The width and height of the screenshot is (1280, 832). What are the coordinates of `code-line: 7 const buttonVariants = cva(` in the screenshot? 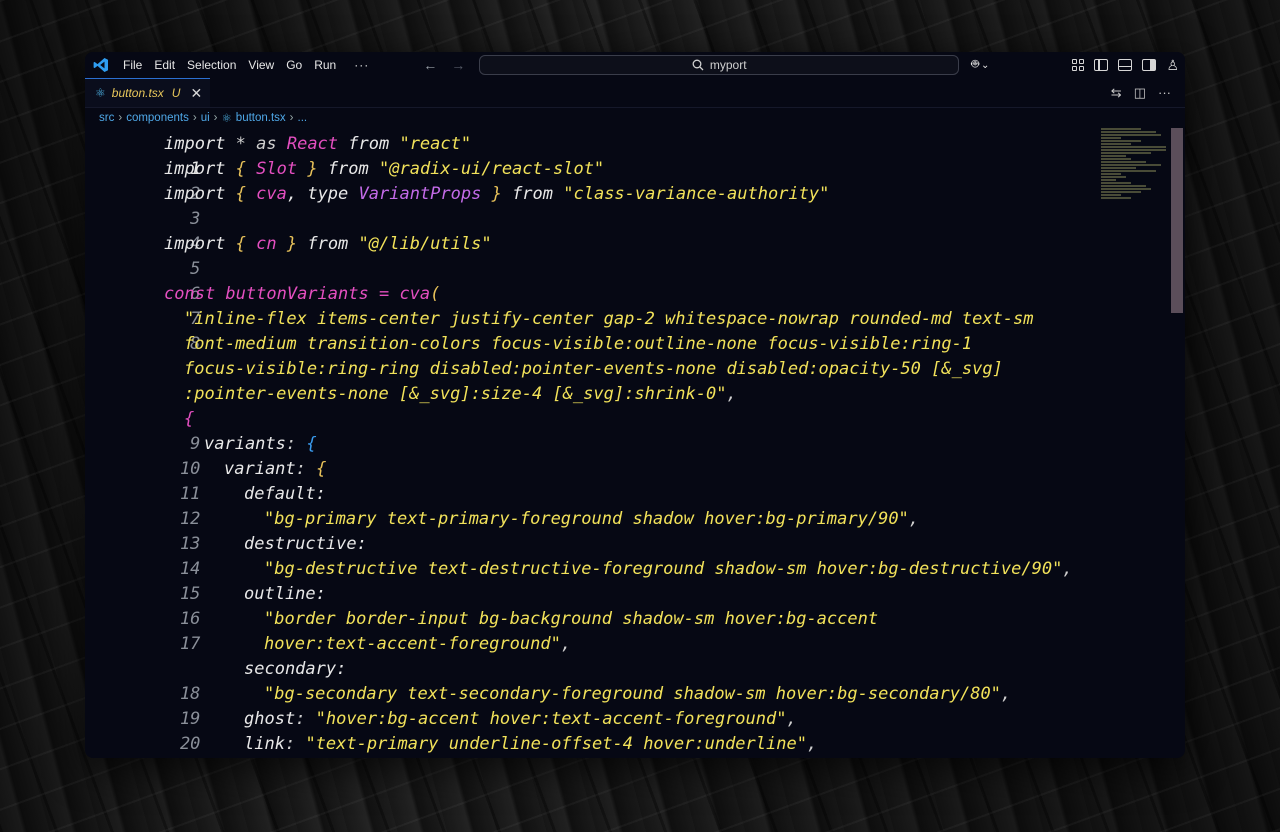 It's located at (262, 305).